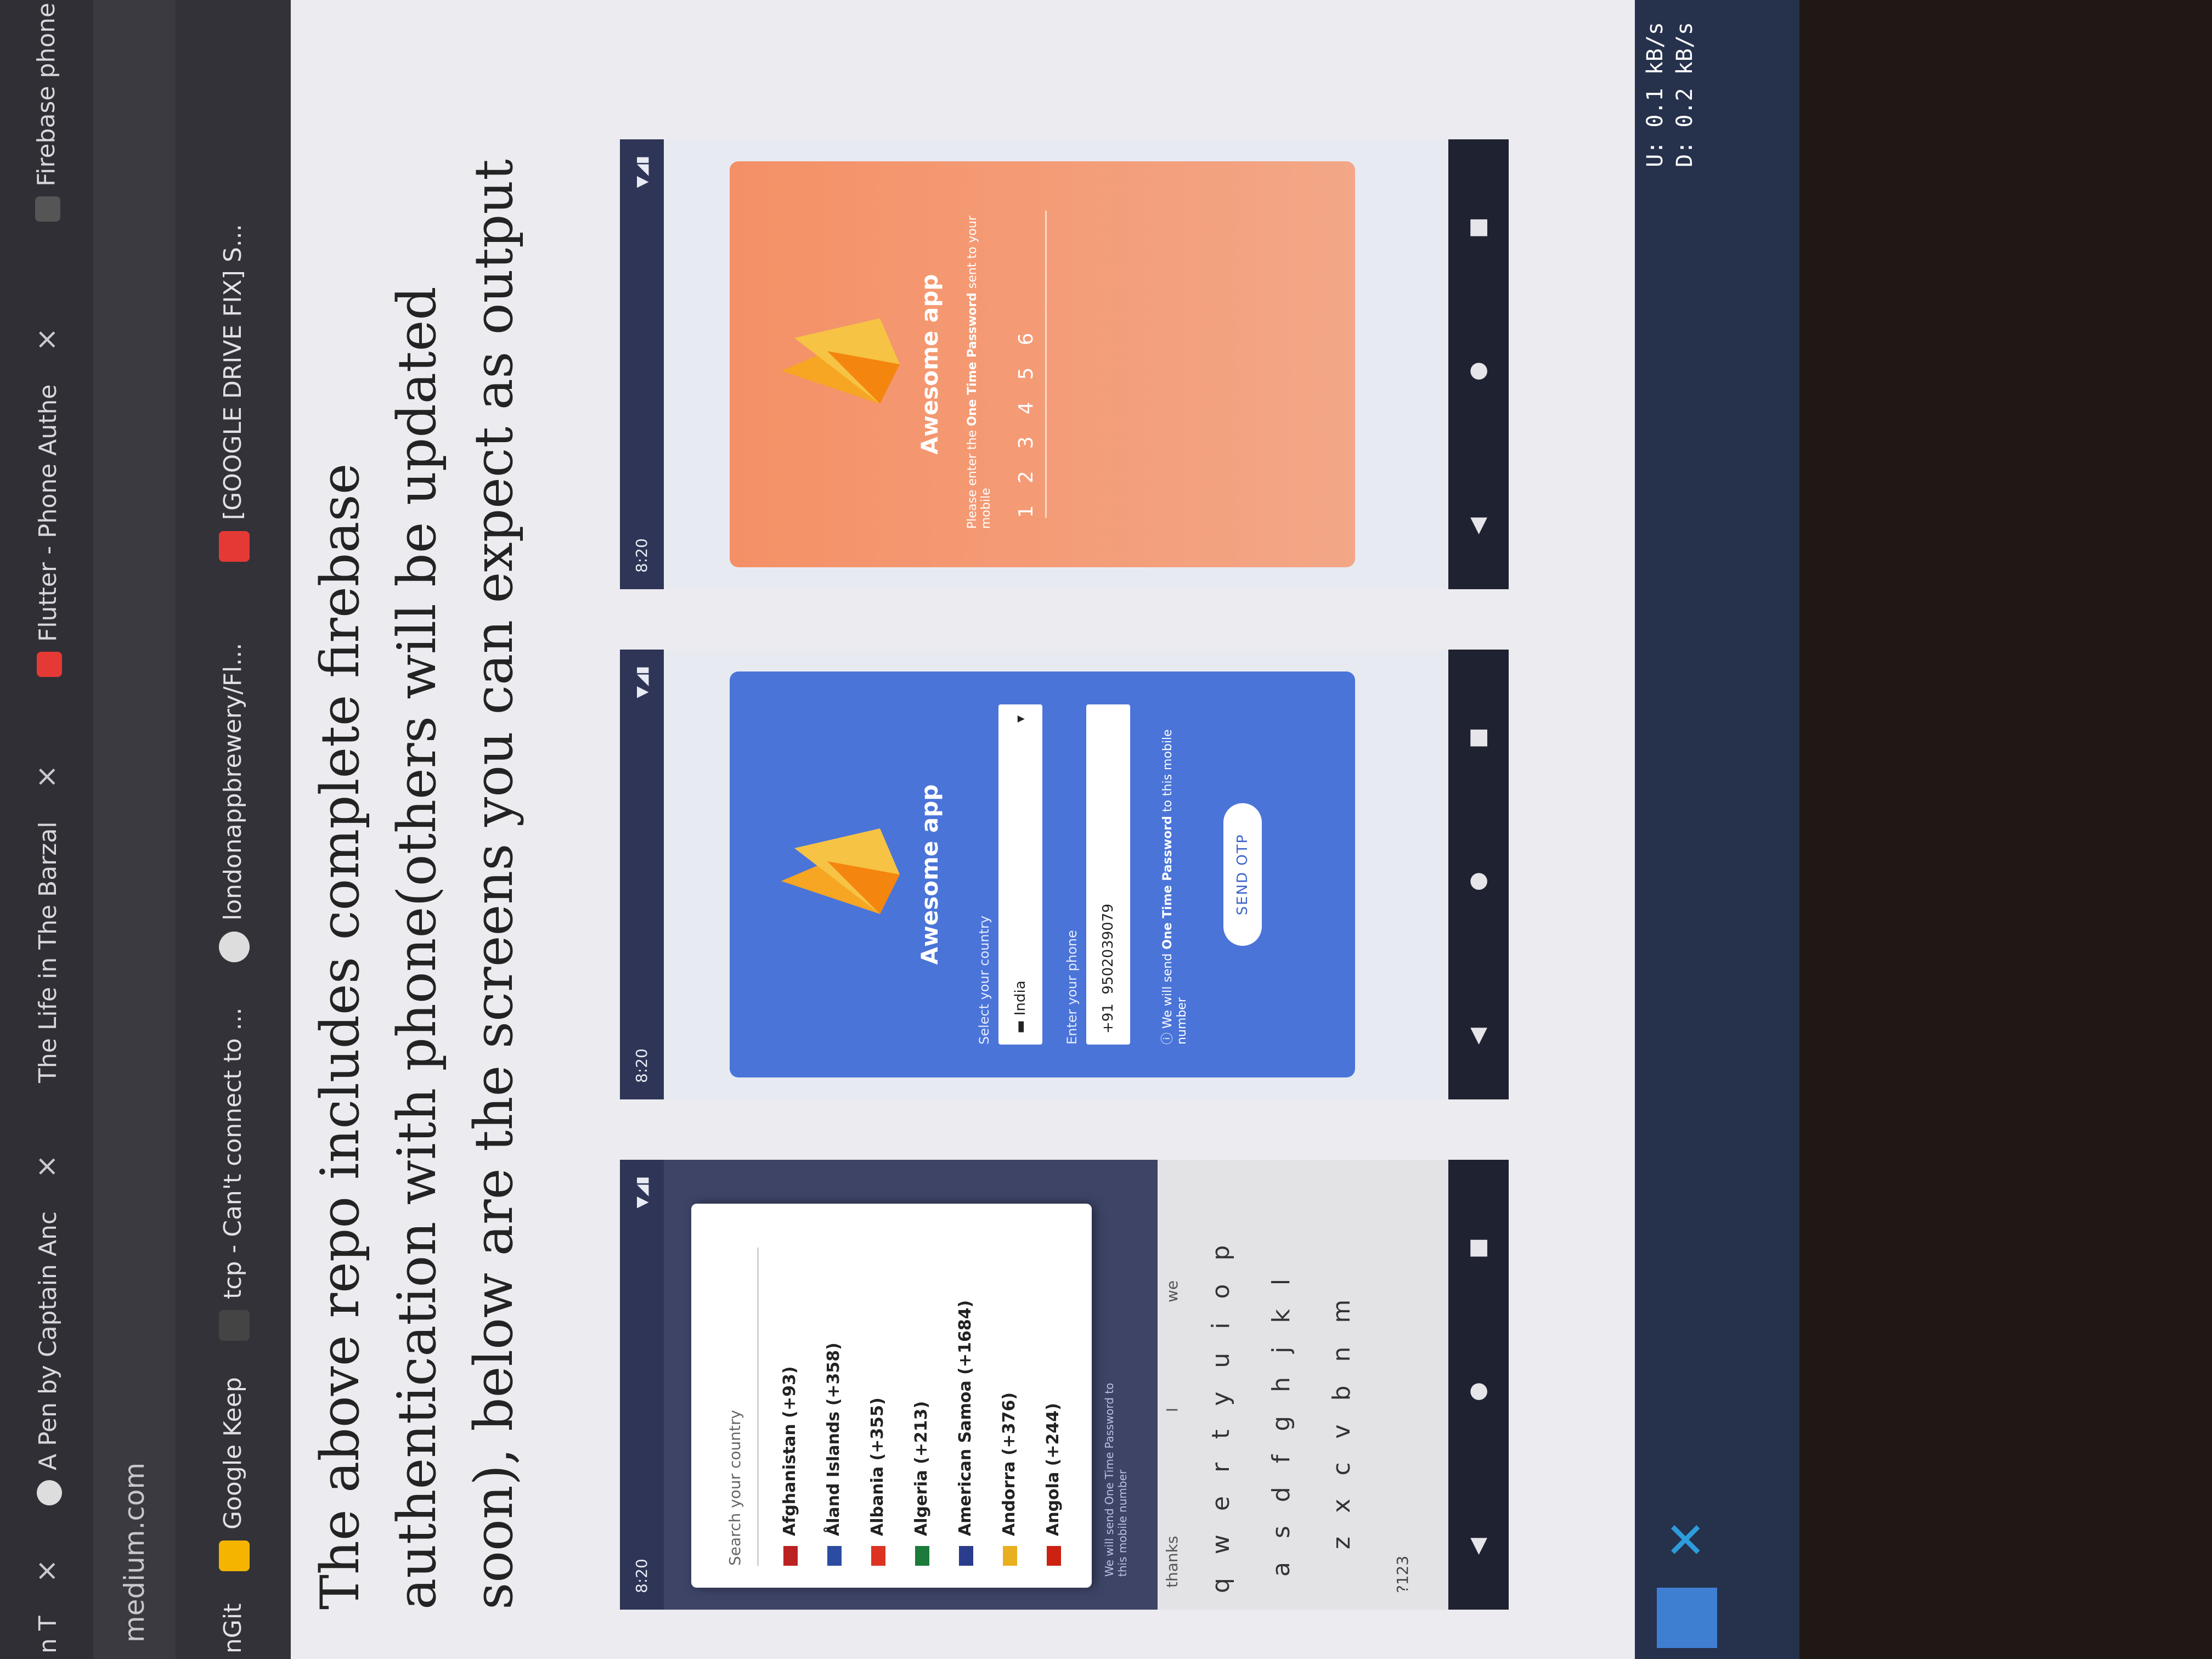 The width and height of the screenshot is (2212, 1659). I want to click on send-otp-button: SEND OTP, so click(1242, 874).